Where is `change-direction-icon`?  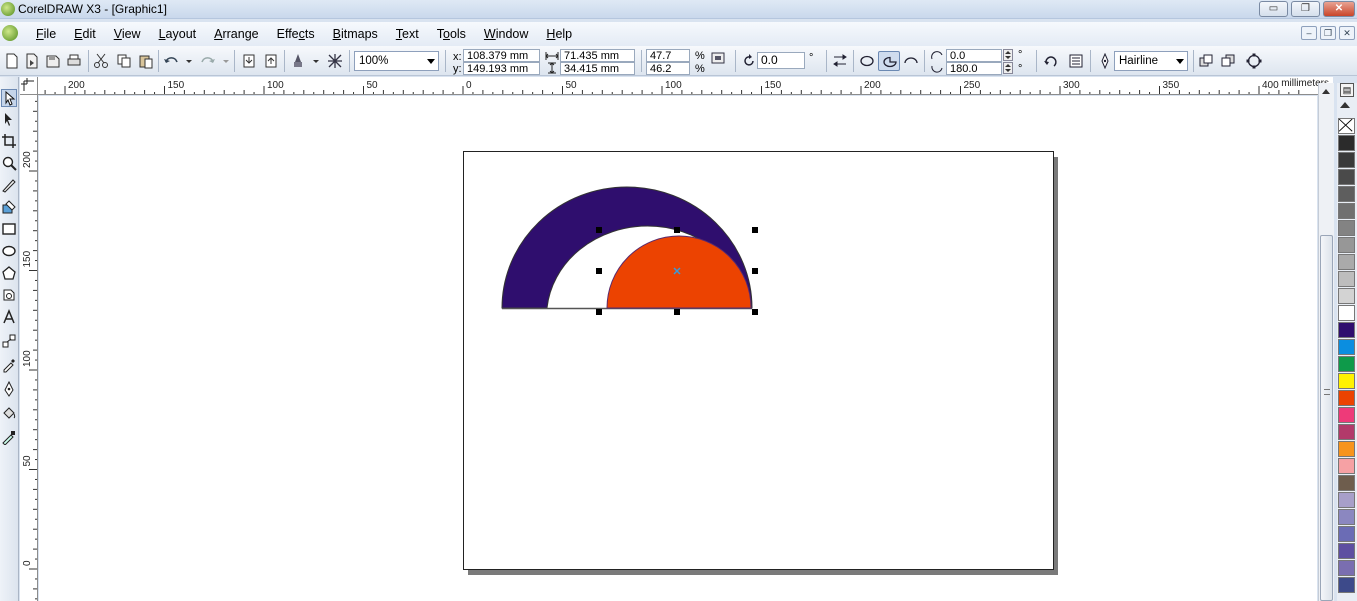 change-direction-icon is located at coordinates (1051, 61).